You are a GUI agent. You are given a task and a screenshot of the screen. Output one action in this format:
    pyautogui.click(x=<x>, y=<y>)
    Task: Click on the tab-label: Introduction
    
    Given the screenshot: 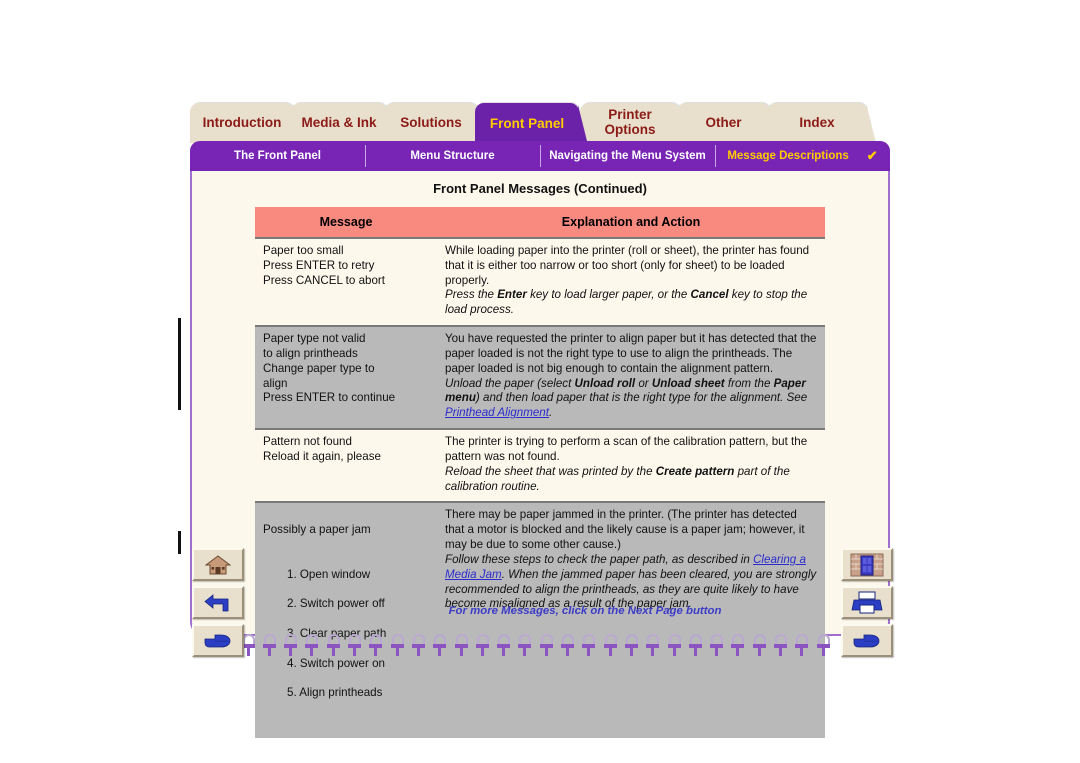 What is the action you would take?
    pyautogui.click(x=242, y=122)
    